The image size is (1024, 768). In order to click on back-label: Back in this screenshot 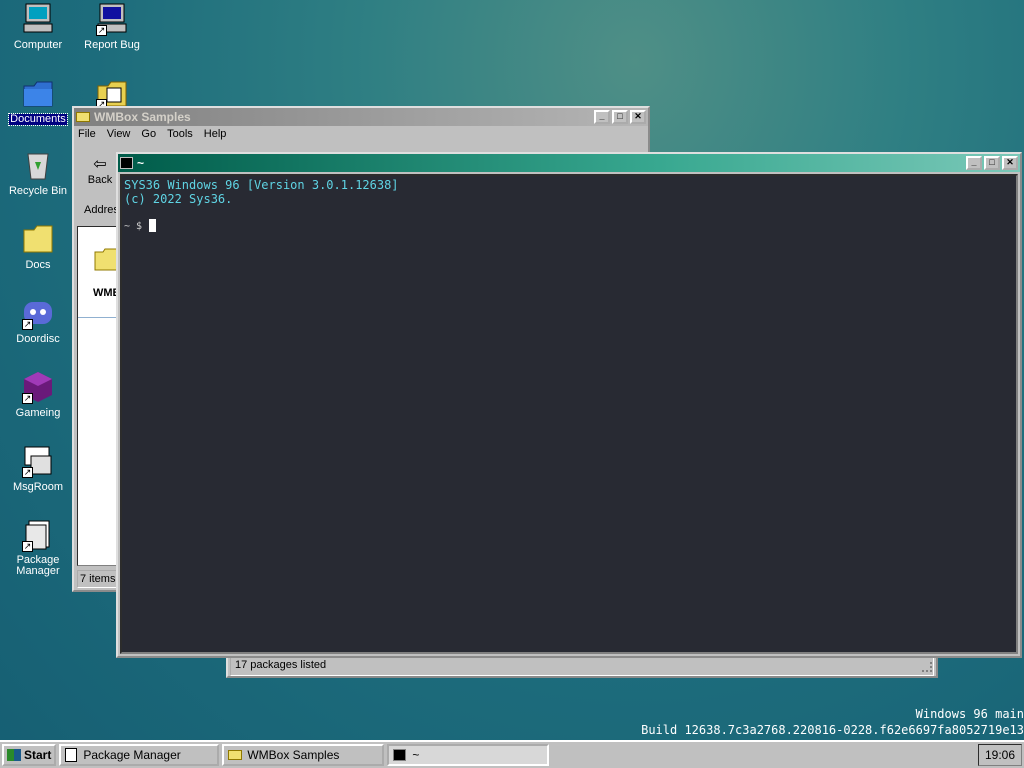, I will do `click(100, 180)`.